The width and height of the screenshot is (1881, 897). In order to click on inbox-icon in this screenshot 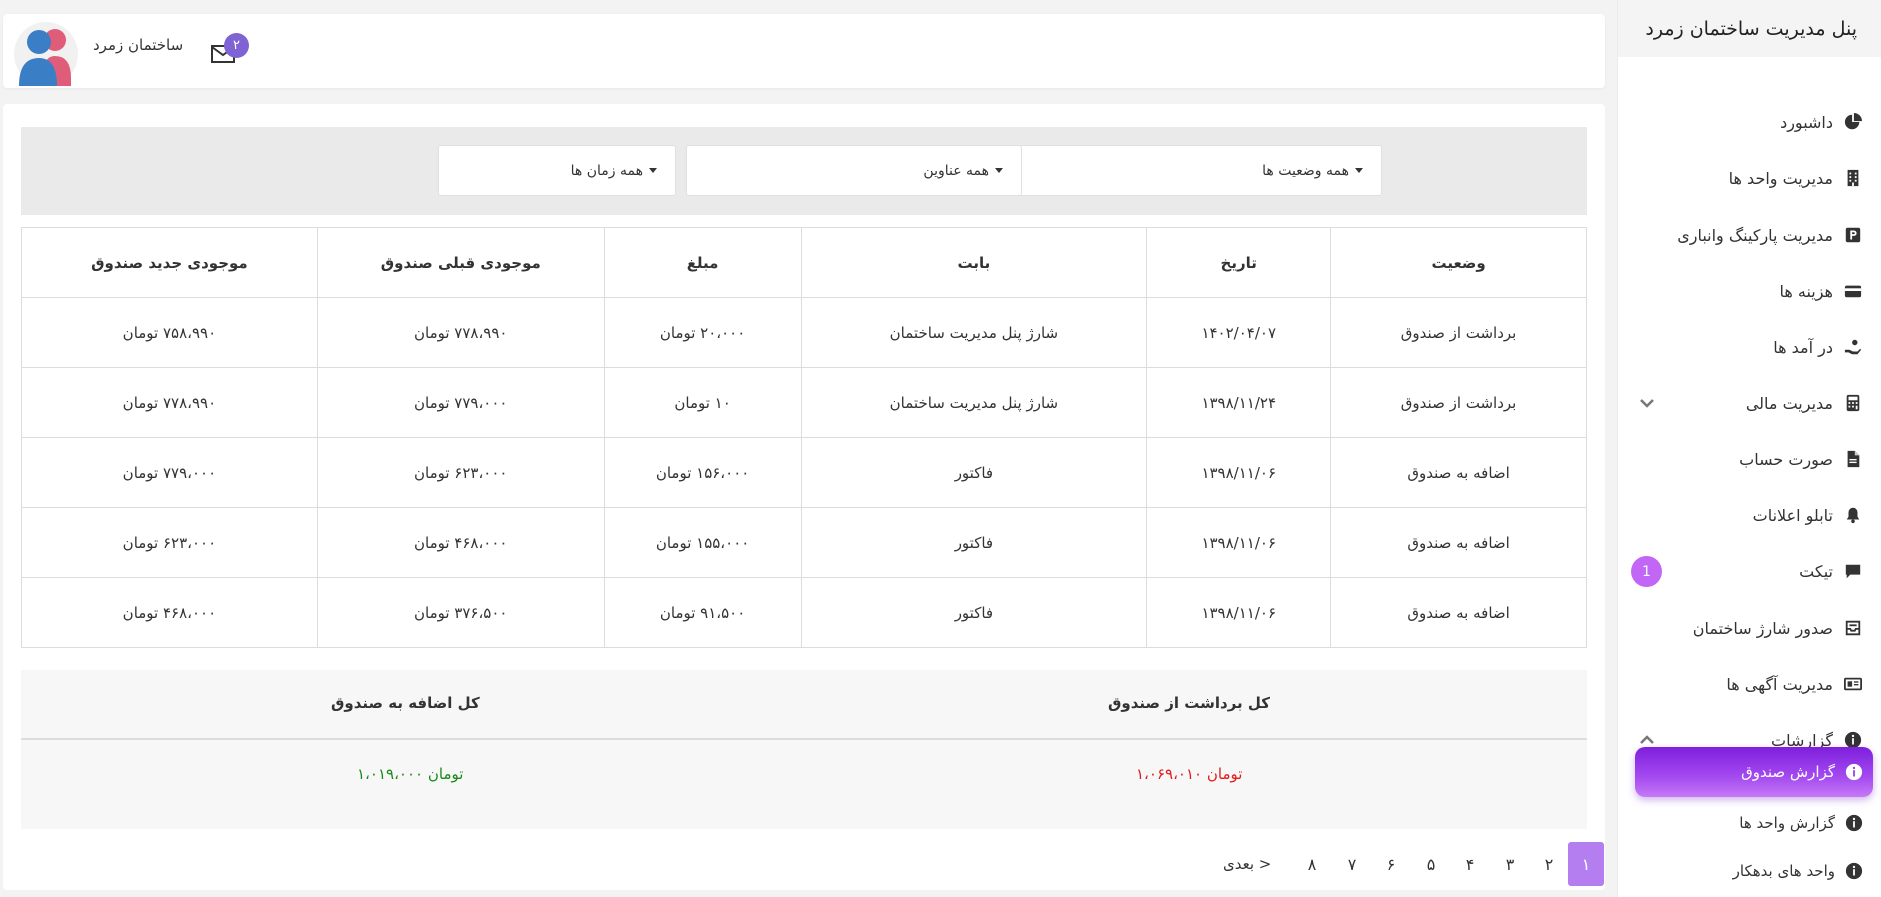, I will do `click(1853, 628)`.